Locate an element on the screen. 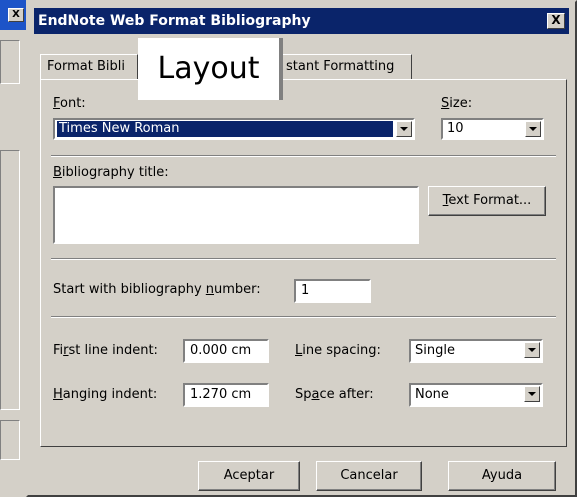  first-line-indent-input: 0.000 cm is located at coordinates (226, 351).